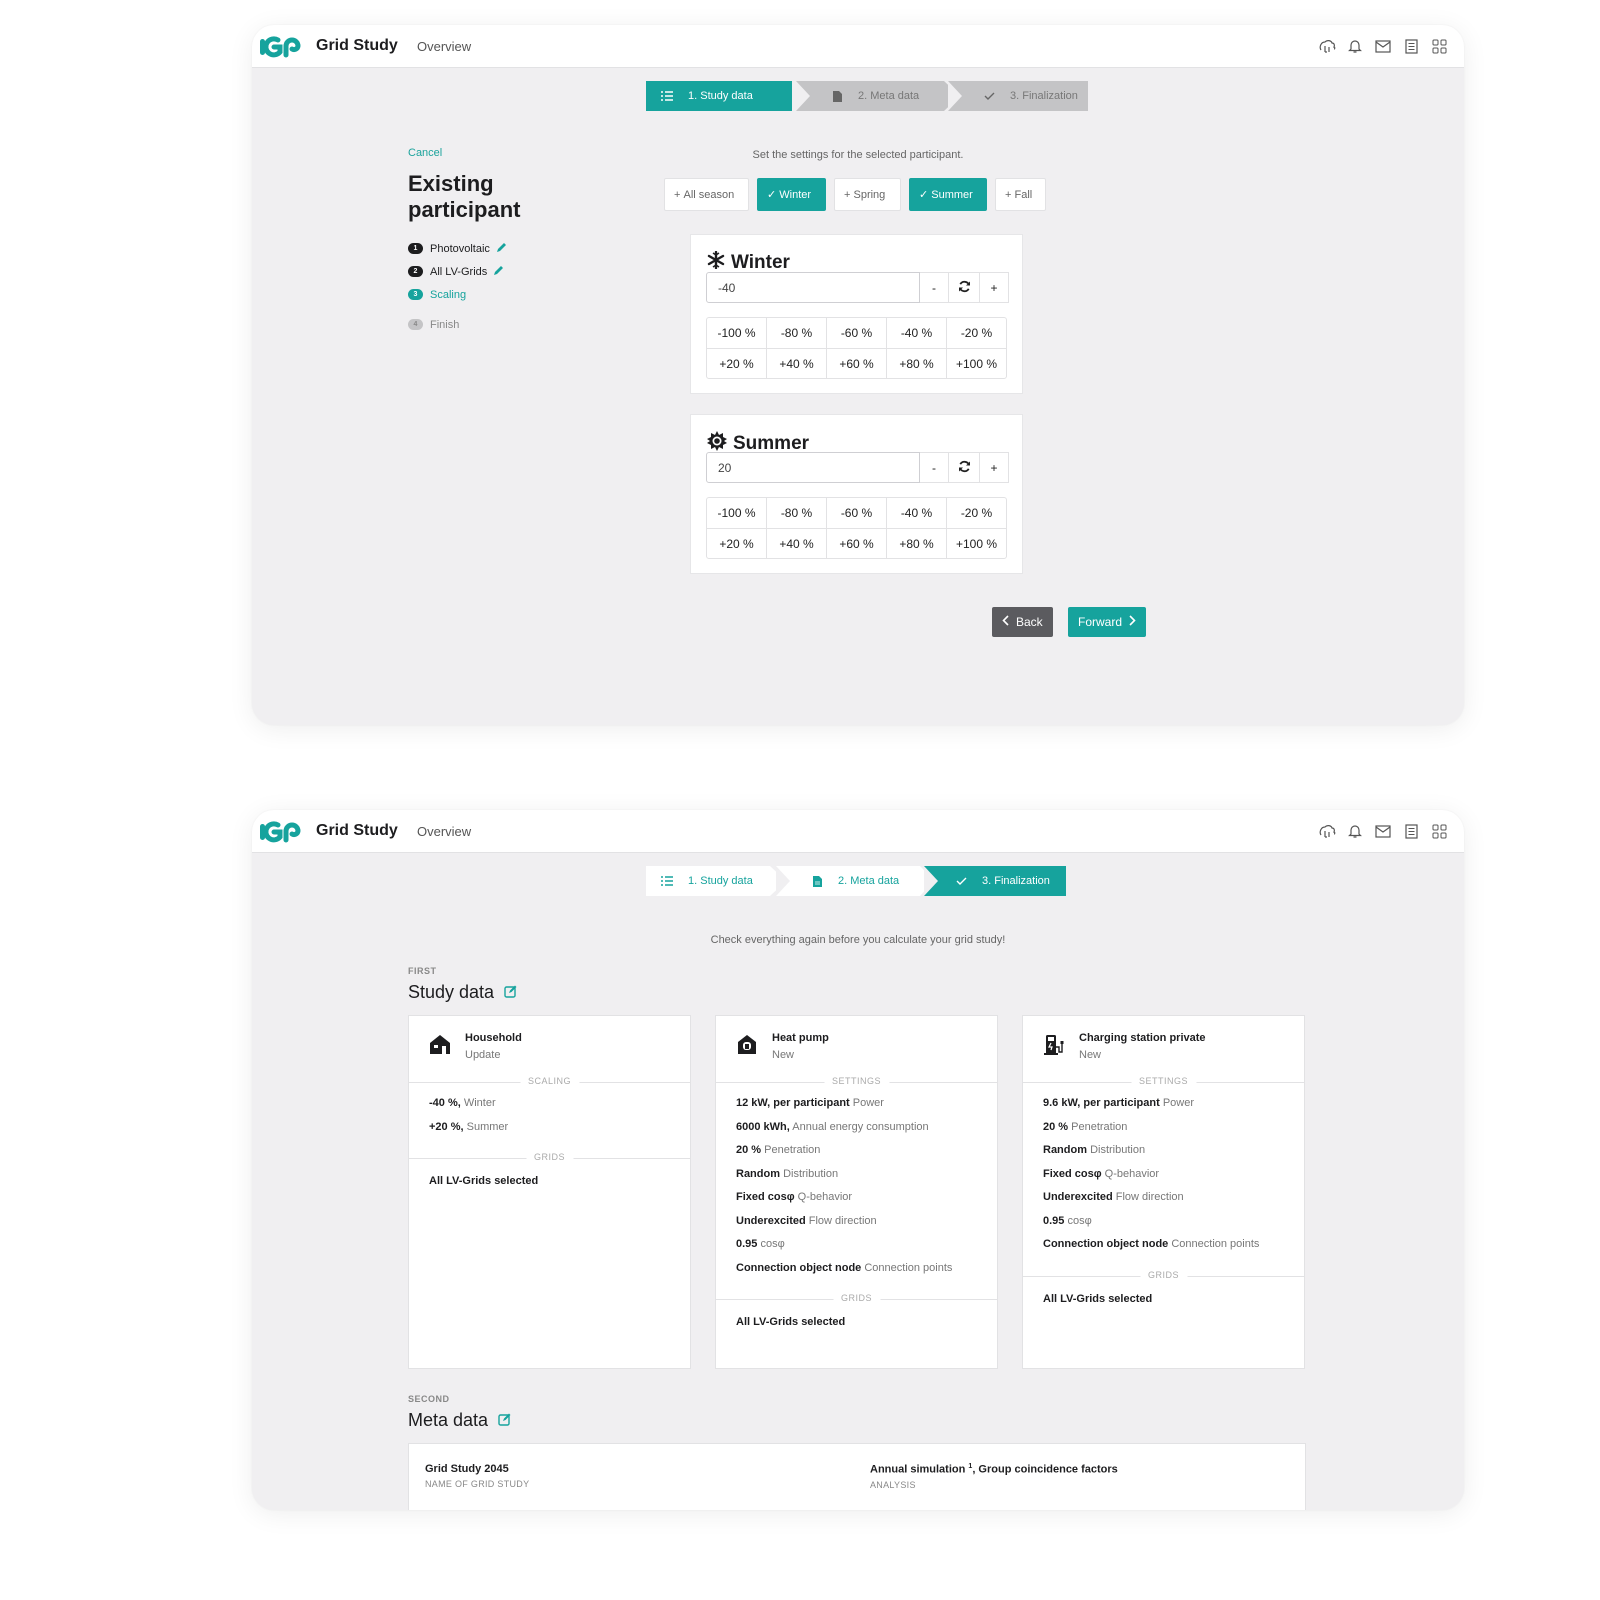 The width and height of the screenshot is (1600, 1600). Describe the element at coordinates (478, 294) in the screenshot. I see `wizard-step-scaling: 3 Scaling` at that location.